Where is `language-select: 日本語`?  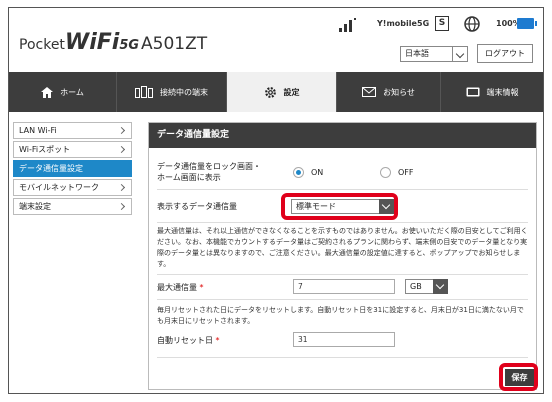 language-select: 日本語 is located at coordinates (434, 54).